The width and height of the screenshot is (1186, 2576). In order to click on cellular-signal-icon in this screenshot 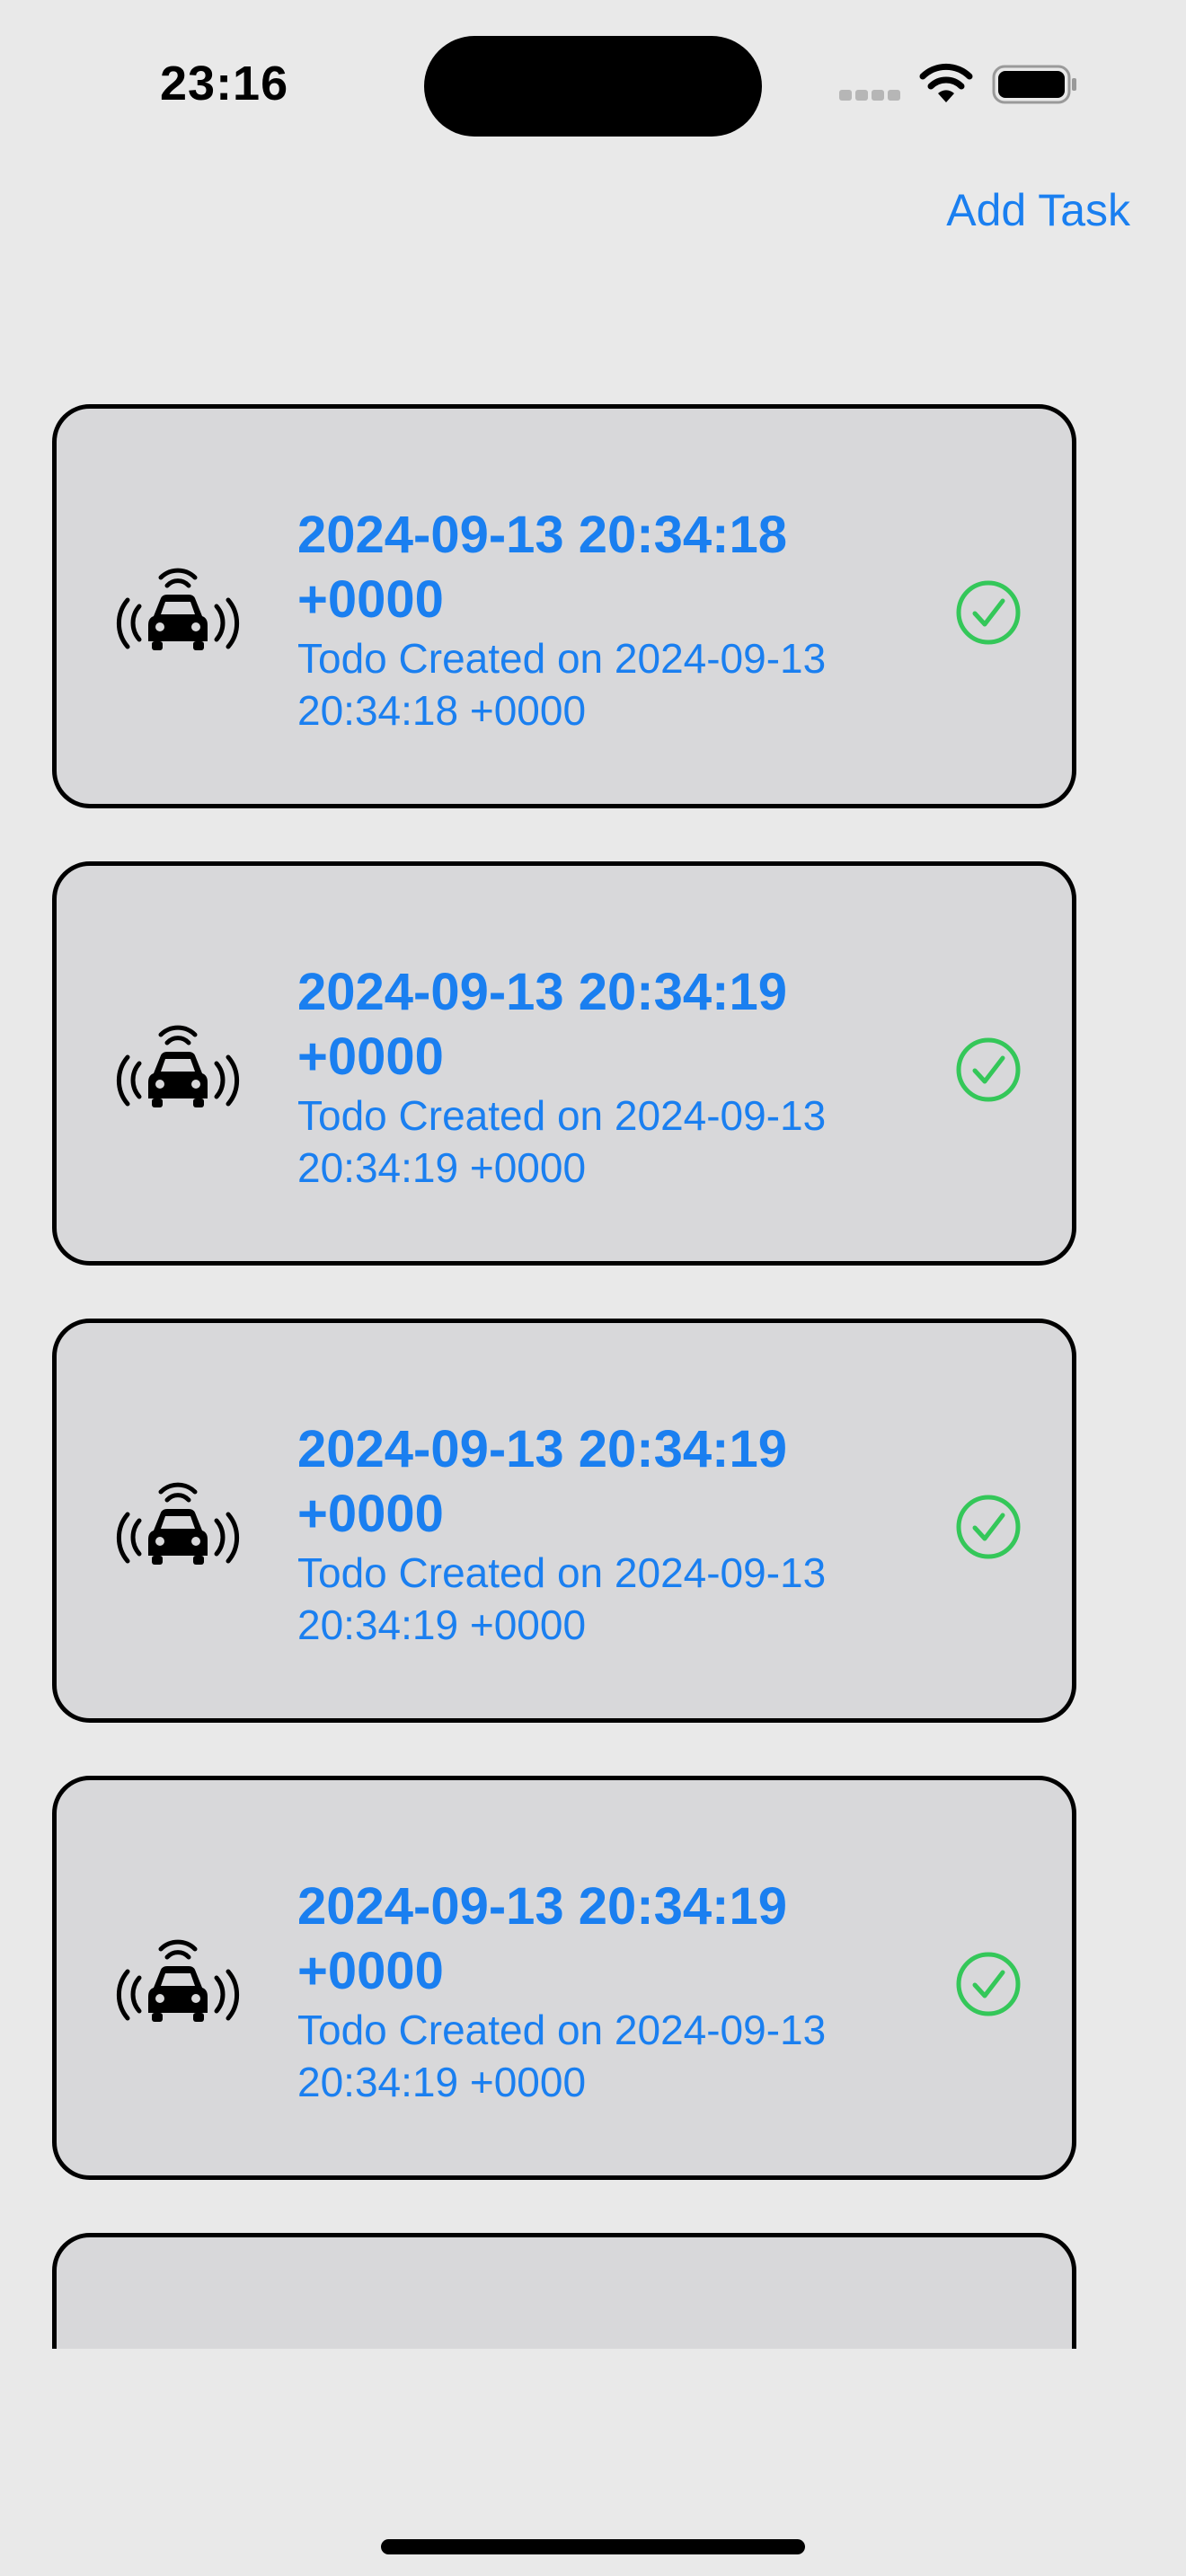, I will do `click(870, 96)`.